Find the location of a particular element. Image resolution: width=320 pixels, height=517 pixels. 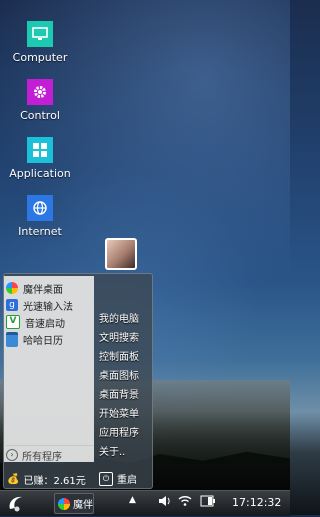

menu-item-launcher: V 音速启动 is located at coordinates (35, 322).